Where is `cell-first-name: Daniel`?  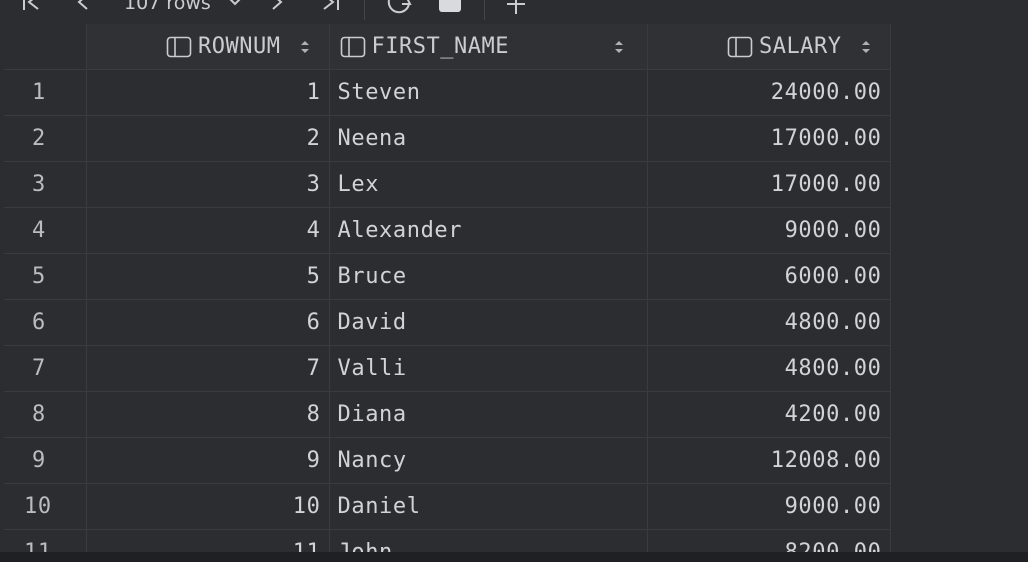
cell-first-name: Daniel is located at coordinates (488, 506).